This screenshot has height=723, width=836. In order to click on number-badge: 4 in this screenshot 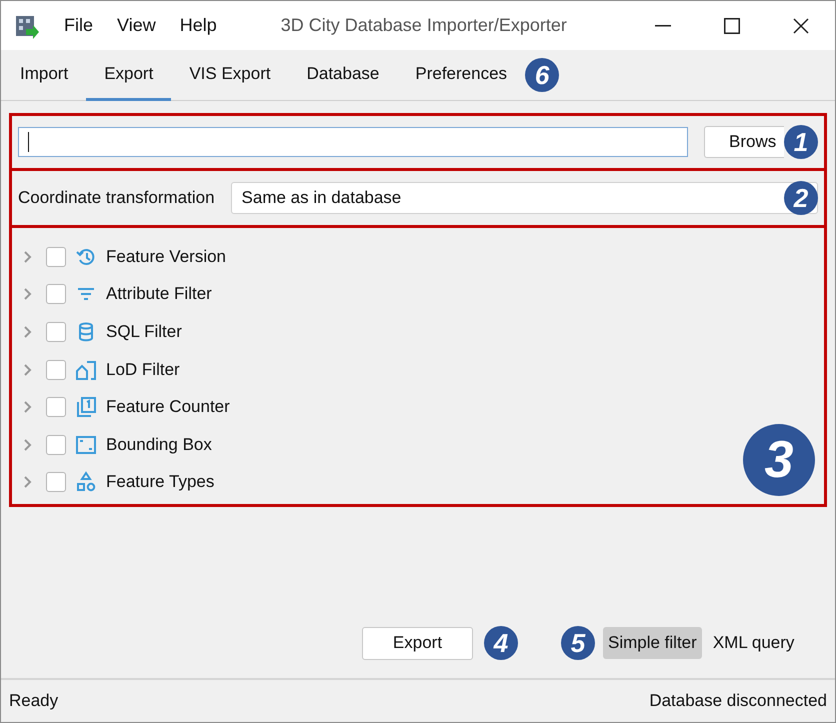, I will do `click(501, 643)`.